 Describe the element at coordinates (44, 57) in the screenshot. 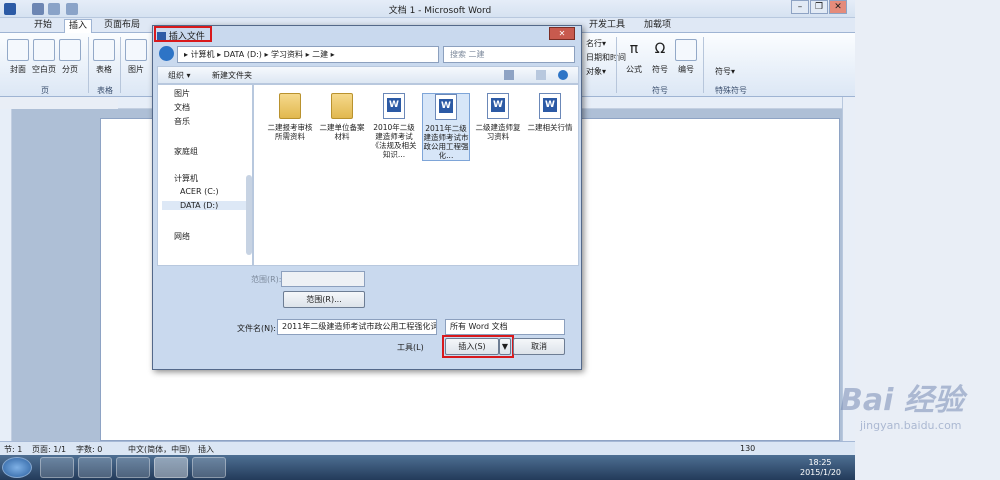

I see `blank-page-button: 空白页` at that location.